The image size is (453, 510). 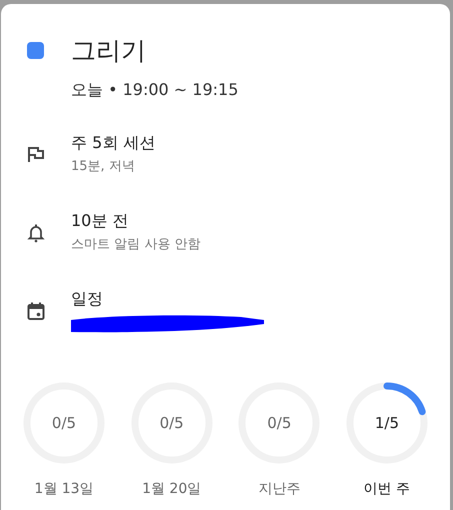 What do you see at coordinates (135, 245) in the screenshot?
I see `detail-subtitle: 스마트 알림 사용 안함` at bounding box center [135, 245].